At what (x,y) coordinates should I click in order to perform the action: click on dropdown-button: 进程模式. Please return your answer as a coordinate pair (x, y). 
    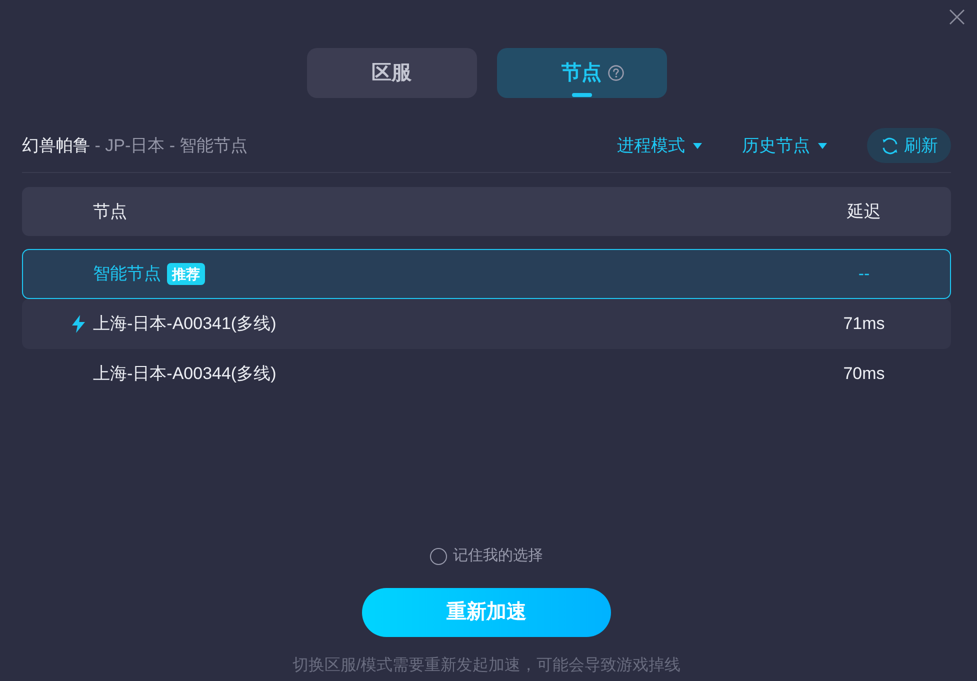
    Looking at the image, I should click on (659, 145).